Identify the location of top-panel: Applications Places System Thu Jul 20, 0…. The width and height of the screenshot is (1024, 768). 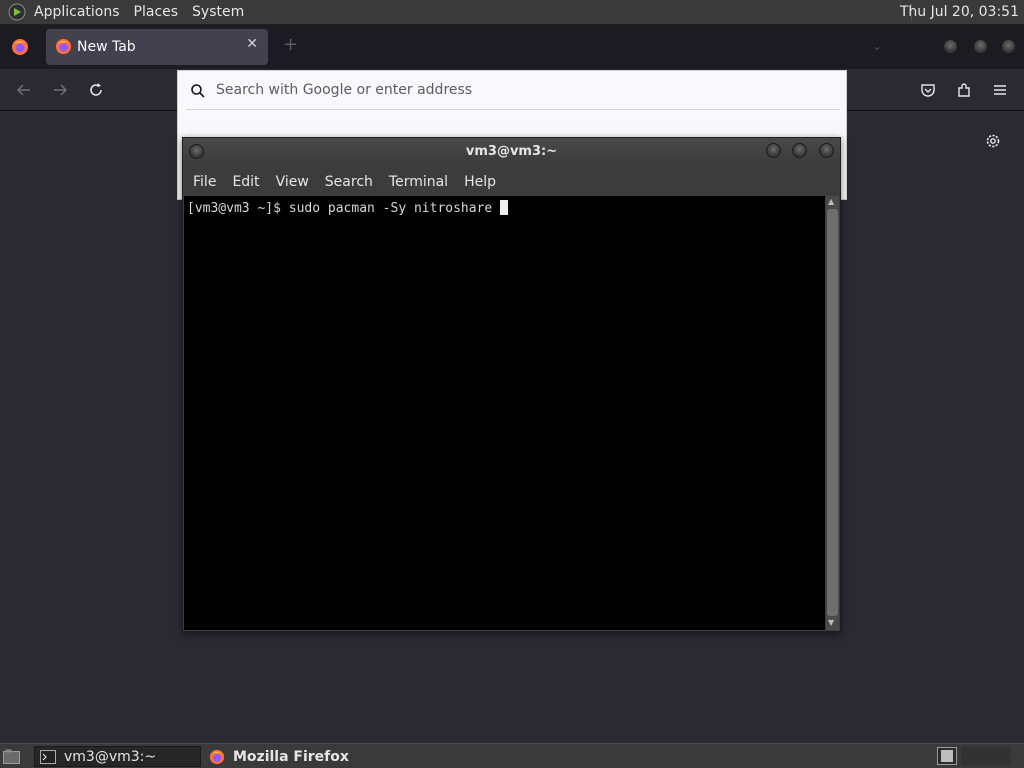
(512, 12).